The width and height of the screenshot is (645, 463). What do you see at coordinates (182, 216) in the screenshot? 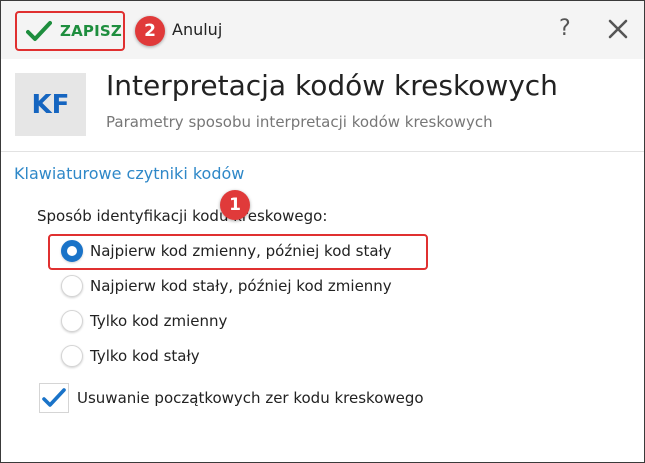
I see `identification-question: Sposób identyfikacji kodu kreskowego:` at bounding box center [182, 216].